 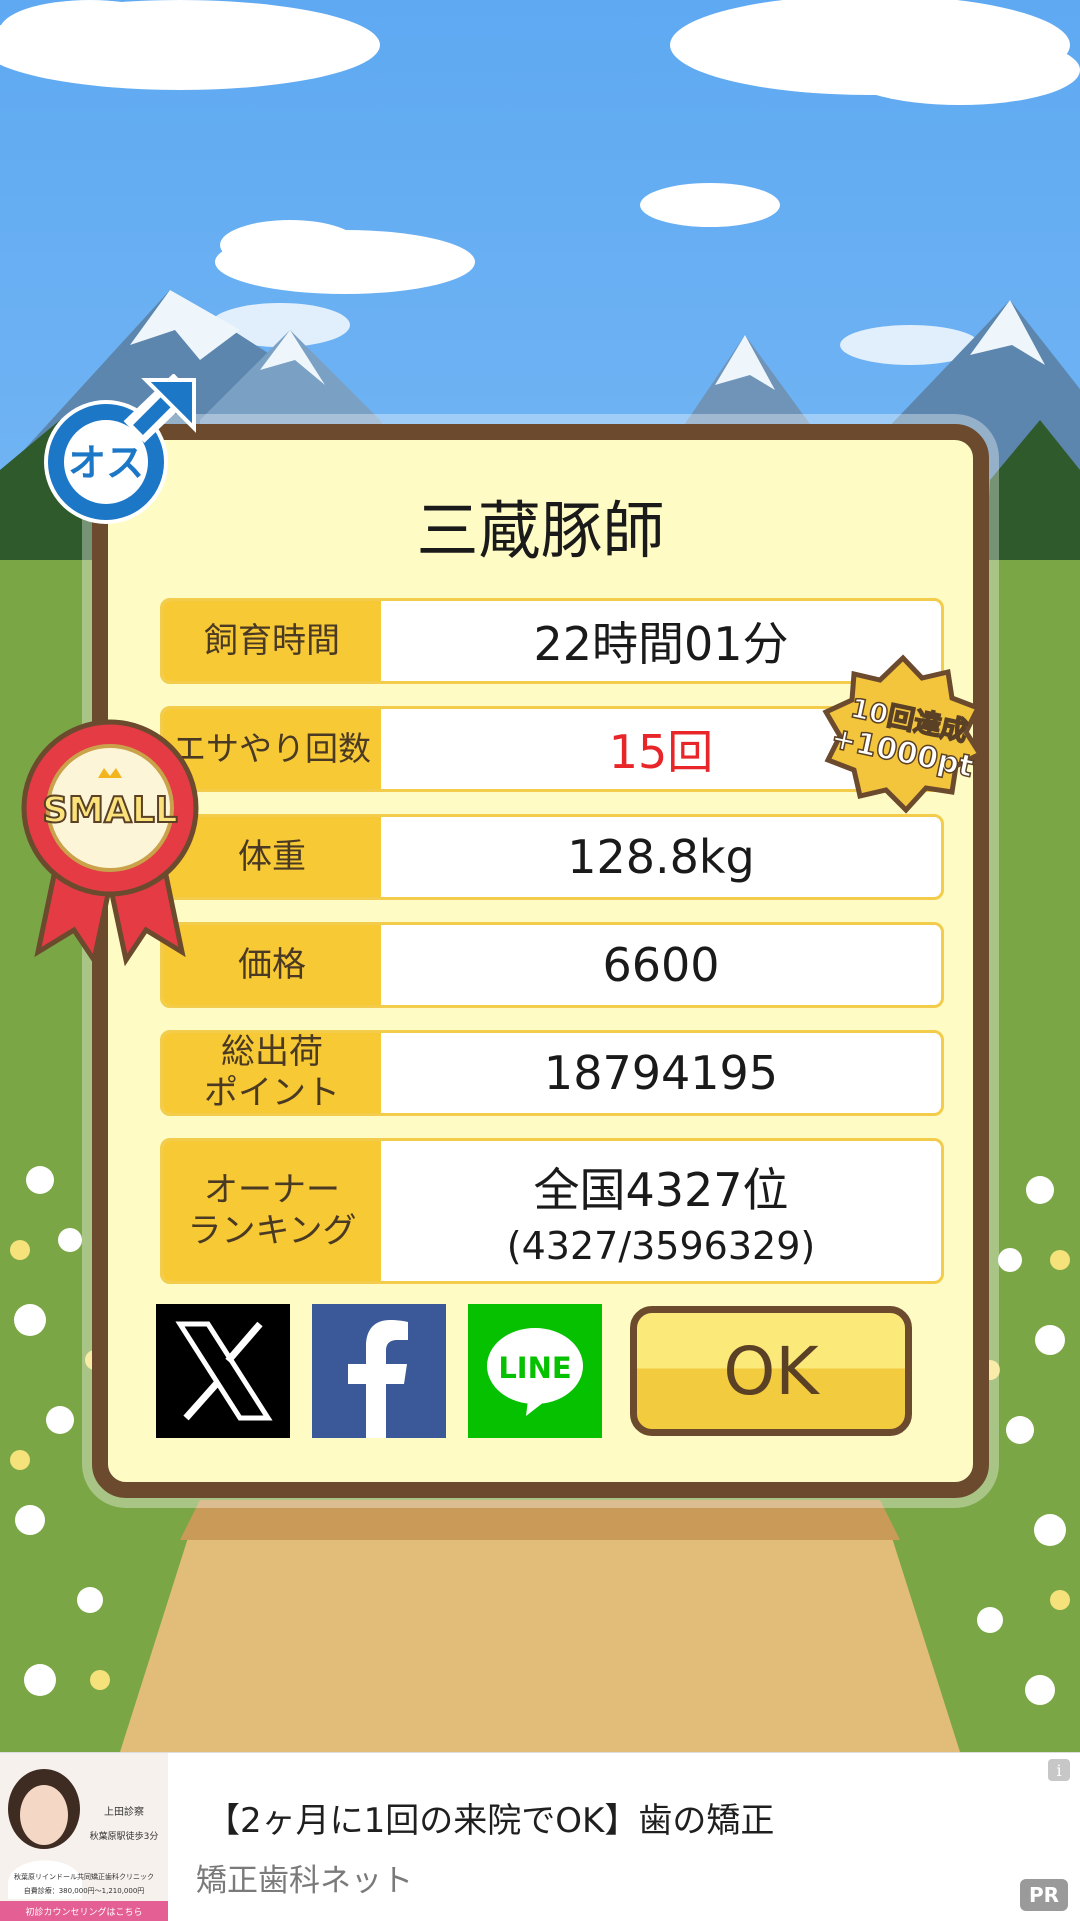 I want to click on stat-row-price: 価格 6600, so click(x=552, y=965).